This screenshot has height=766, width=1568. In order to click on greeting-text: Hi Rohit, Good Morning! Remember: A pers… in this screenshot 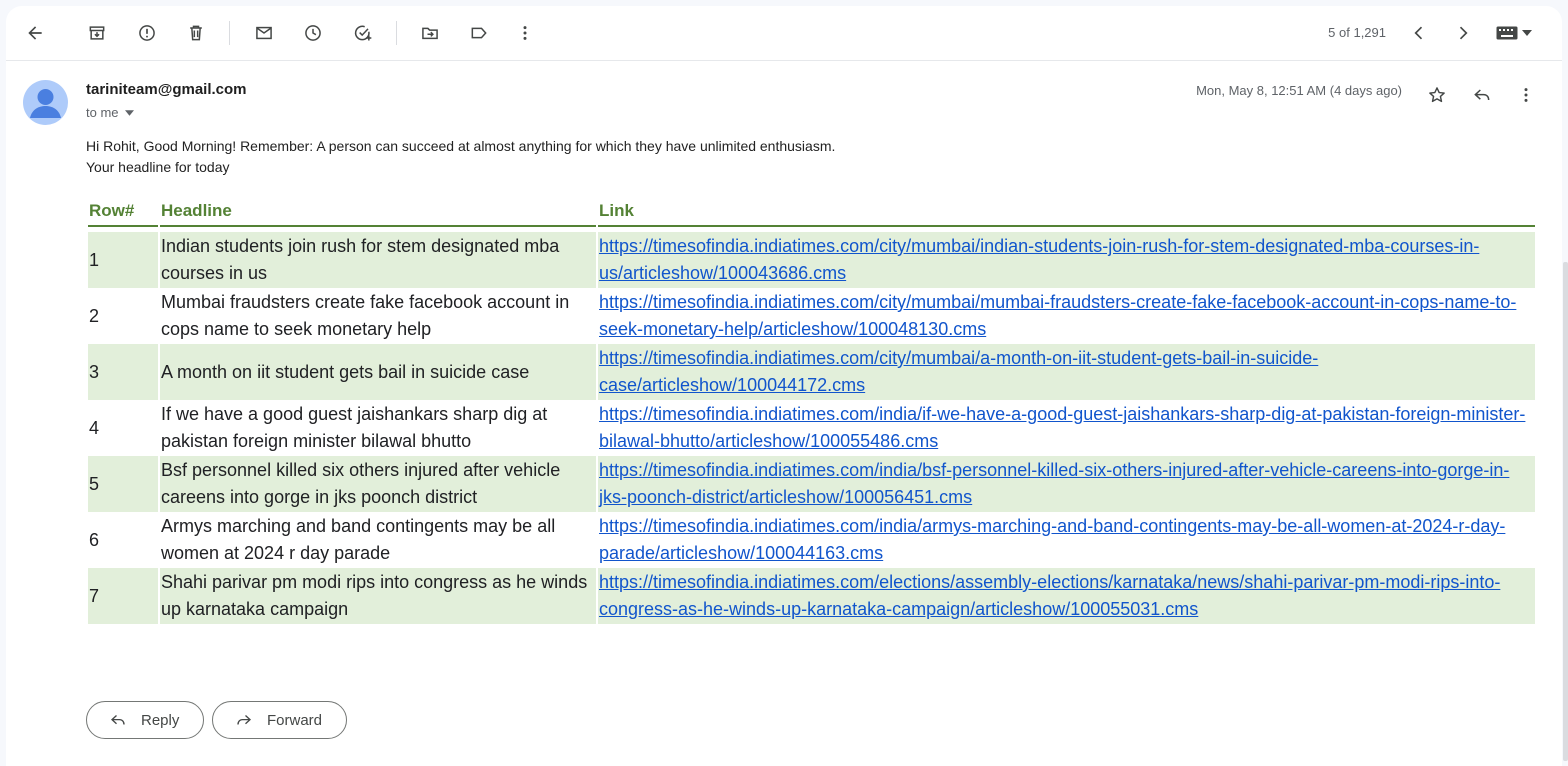, I will do `click(461, 146)`.